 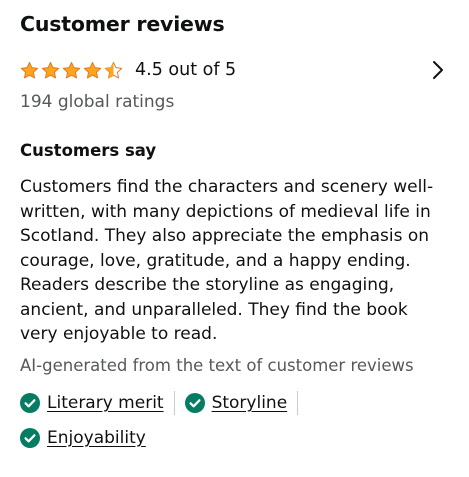 What do you see at coordinates (250, 403) in the screenshot?
I see `aspect-label: Storyline` at bounding box center [250, 403].